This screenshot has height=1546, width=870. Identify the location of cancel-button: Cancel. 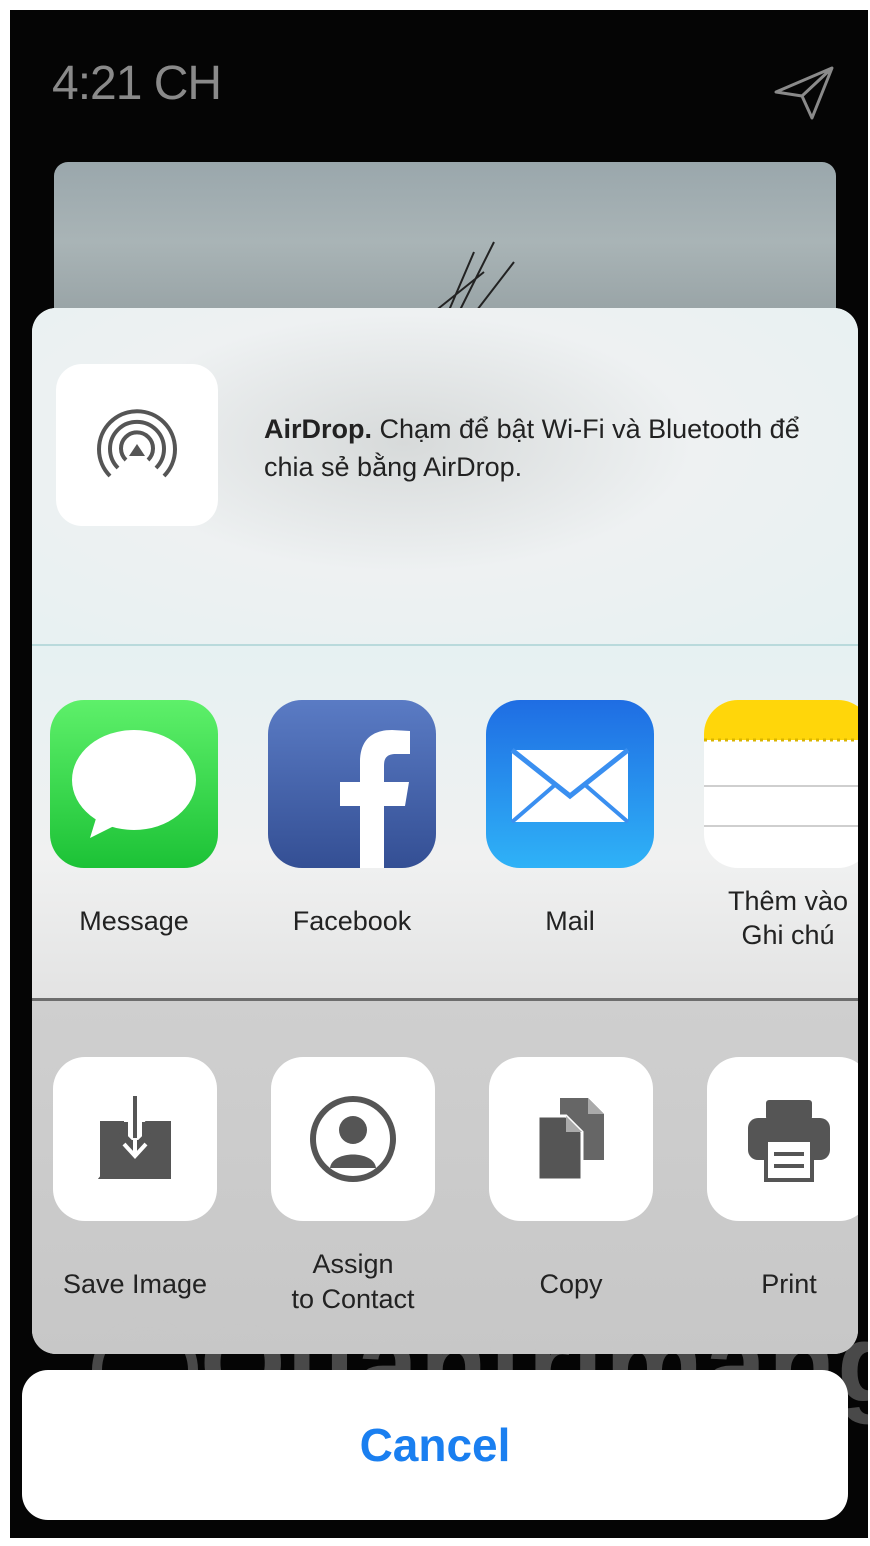
(435, 1445).